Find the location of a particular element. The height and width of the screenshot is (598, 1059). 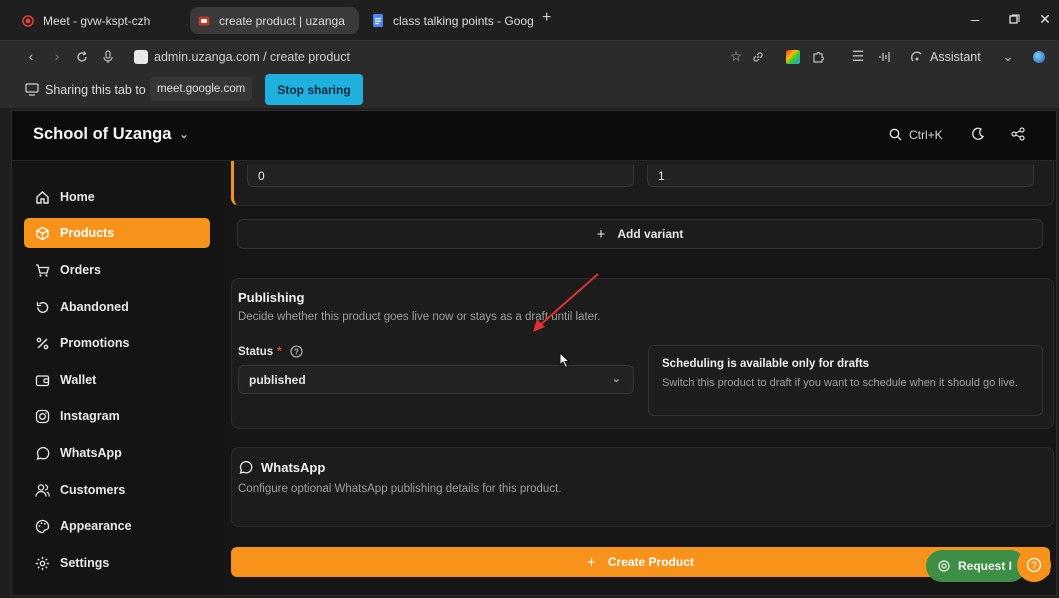

status-label-row: Status * ? is located at coordinates (270, 351).